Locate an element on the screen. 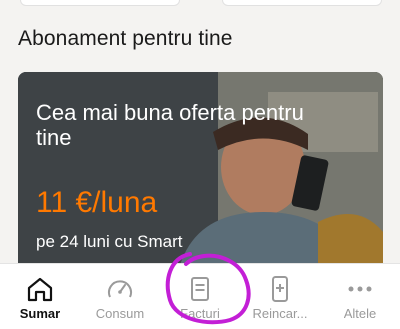 This screenshot has height=329, width=400. nav-item-consum: Consum is located at coordinates (120, 296).